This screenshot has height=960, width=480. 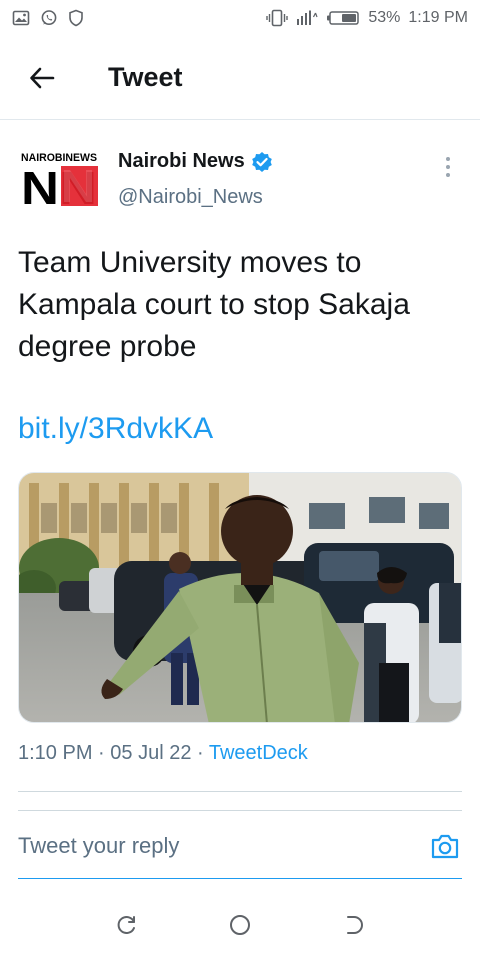 What do you see at coordinates (59, 182) in the screenshot?
I see `avatar: NAIROBINEWS NN` at bounding box center [59, 182].